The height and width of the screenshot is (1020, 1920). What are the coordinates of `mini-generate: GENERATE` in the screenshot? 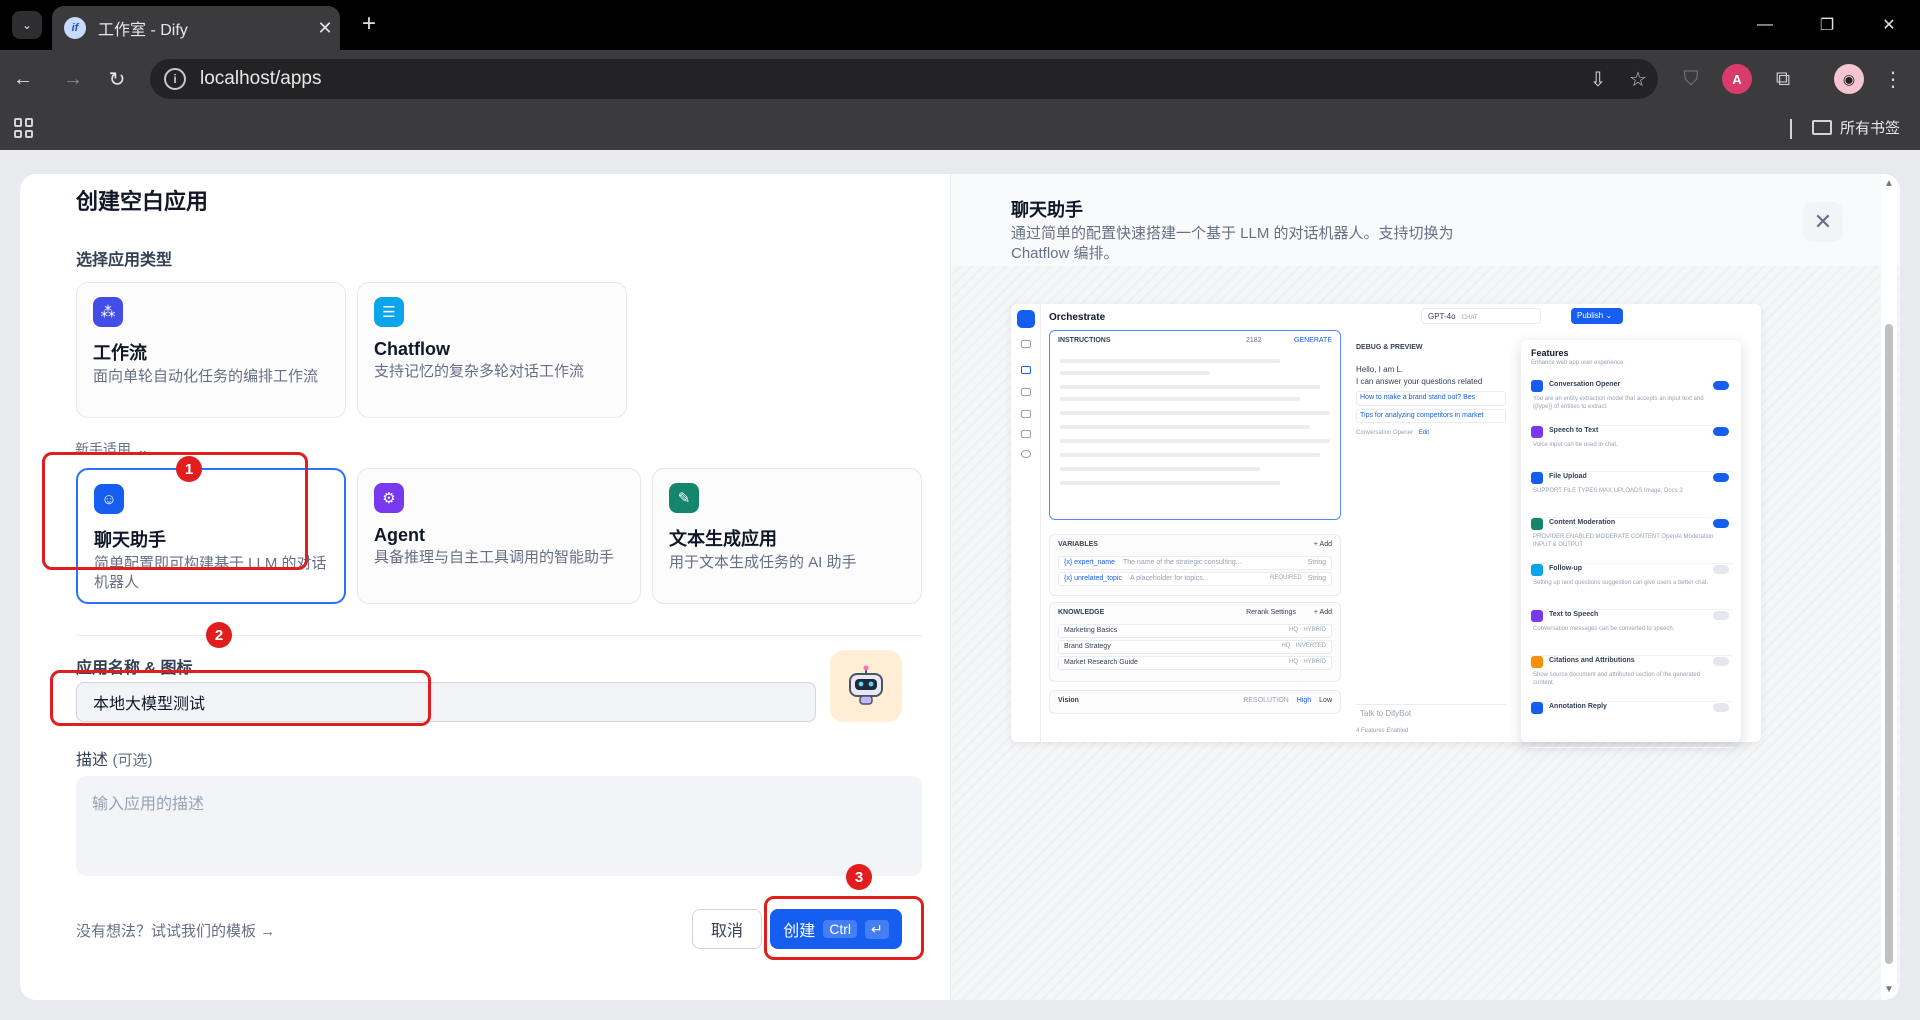 It's located at (1313, 340).